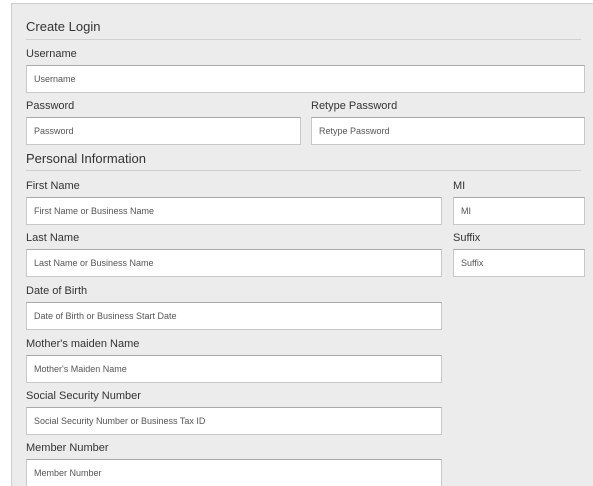 The height and width of the screenshot is (486, 593). What do you see at coordinates (234, 316) in the screenshot?
I see `date-of-birth-input` at bounding box center [234, 316].